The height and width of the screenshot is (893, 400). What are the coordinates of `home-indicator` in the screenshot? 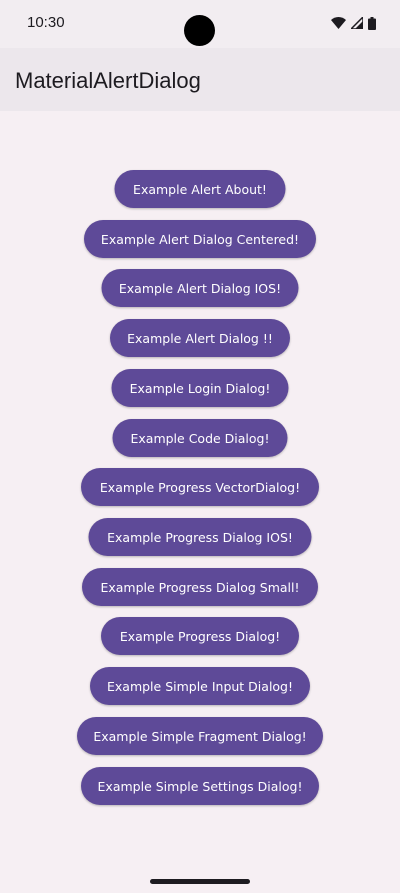 It's located at (200, 881).